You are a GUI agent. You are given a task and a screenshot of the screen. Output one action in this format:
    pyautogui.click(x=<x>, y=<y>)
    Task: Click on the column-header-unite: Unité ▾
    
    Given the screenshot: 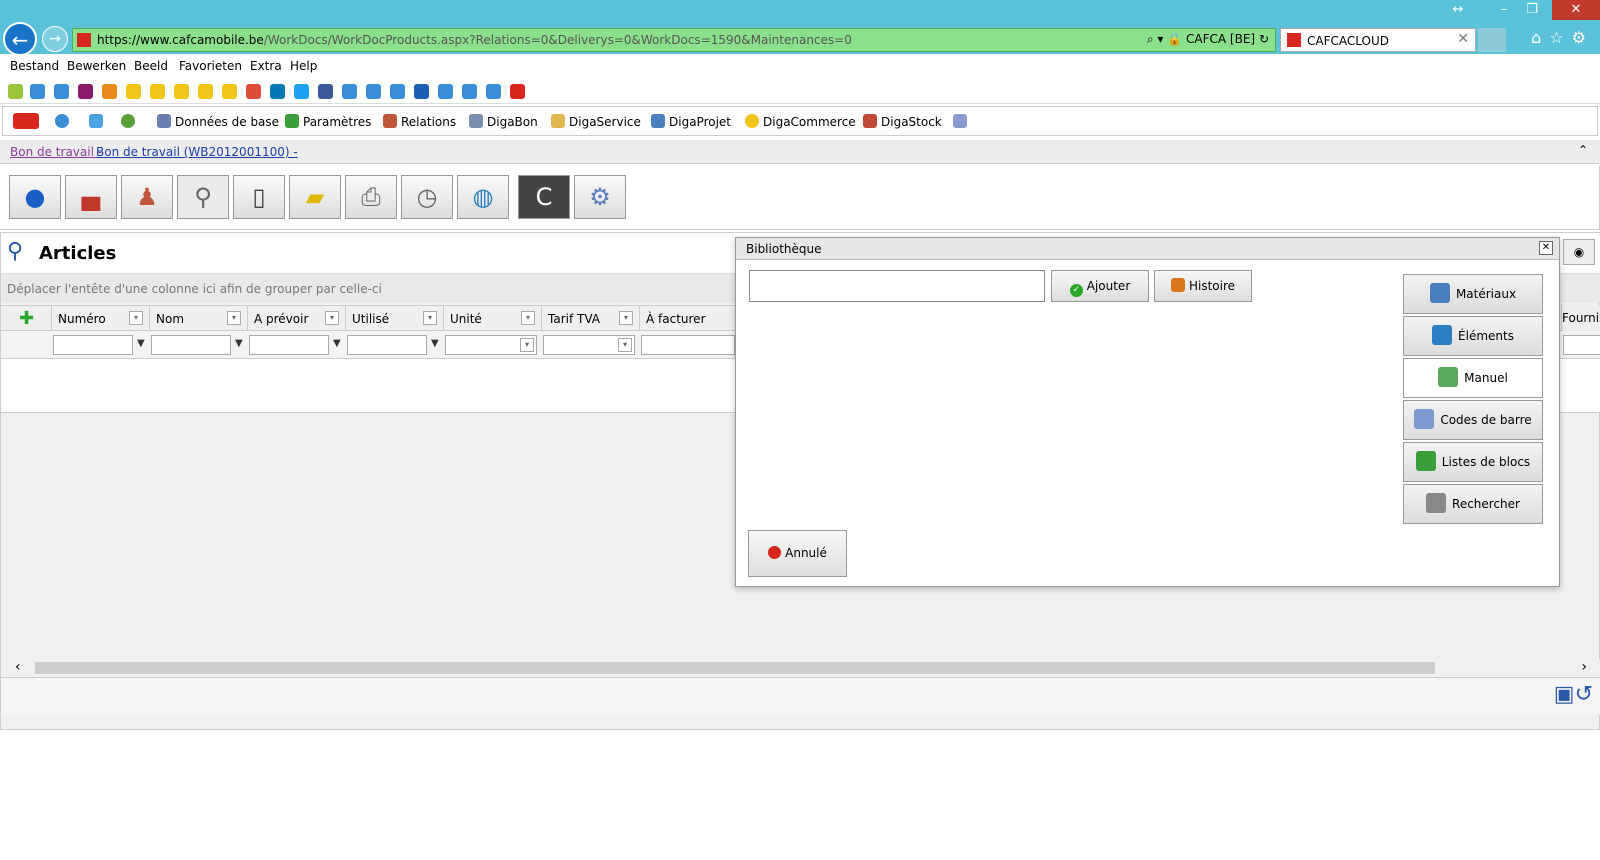 What is the action you would take?
    pyautogui.click(x=492, y=319)
    